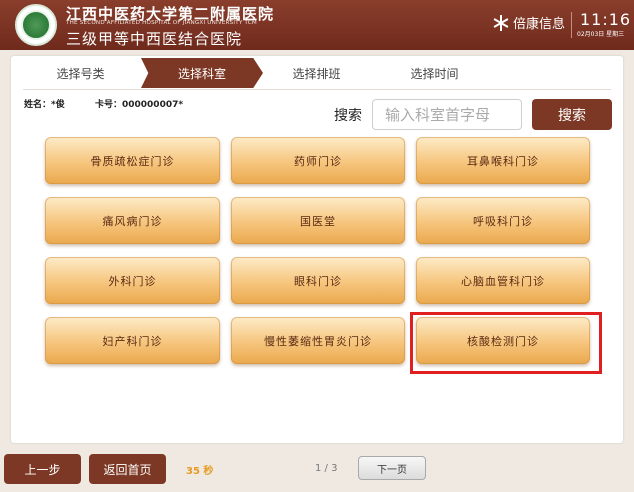 Image resolution: width=634 pixels, height=492 pixels. What do you see at coordinates (506, 343) in the screenshot?
I see `highlight-box` at bounding box center [506, 343].